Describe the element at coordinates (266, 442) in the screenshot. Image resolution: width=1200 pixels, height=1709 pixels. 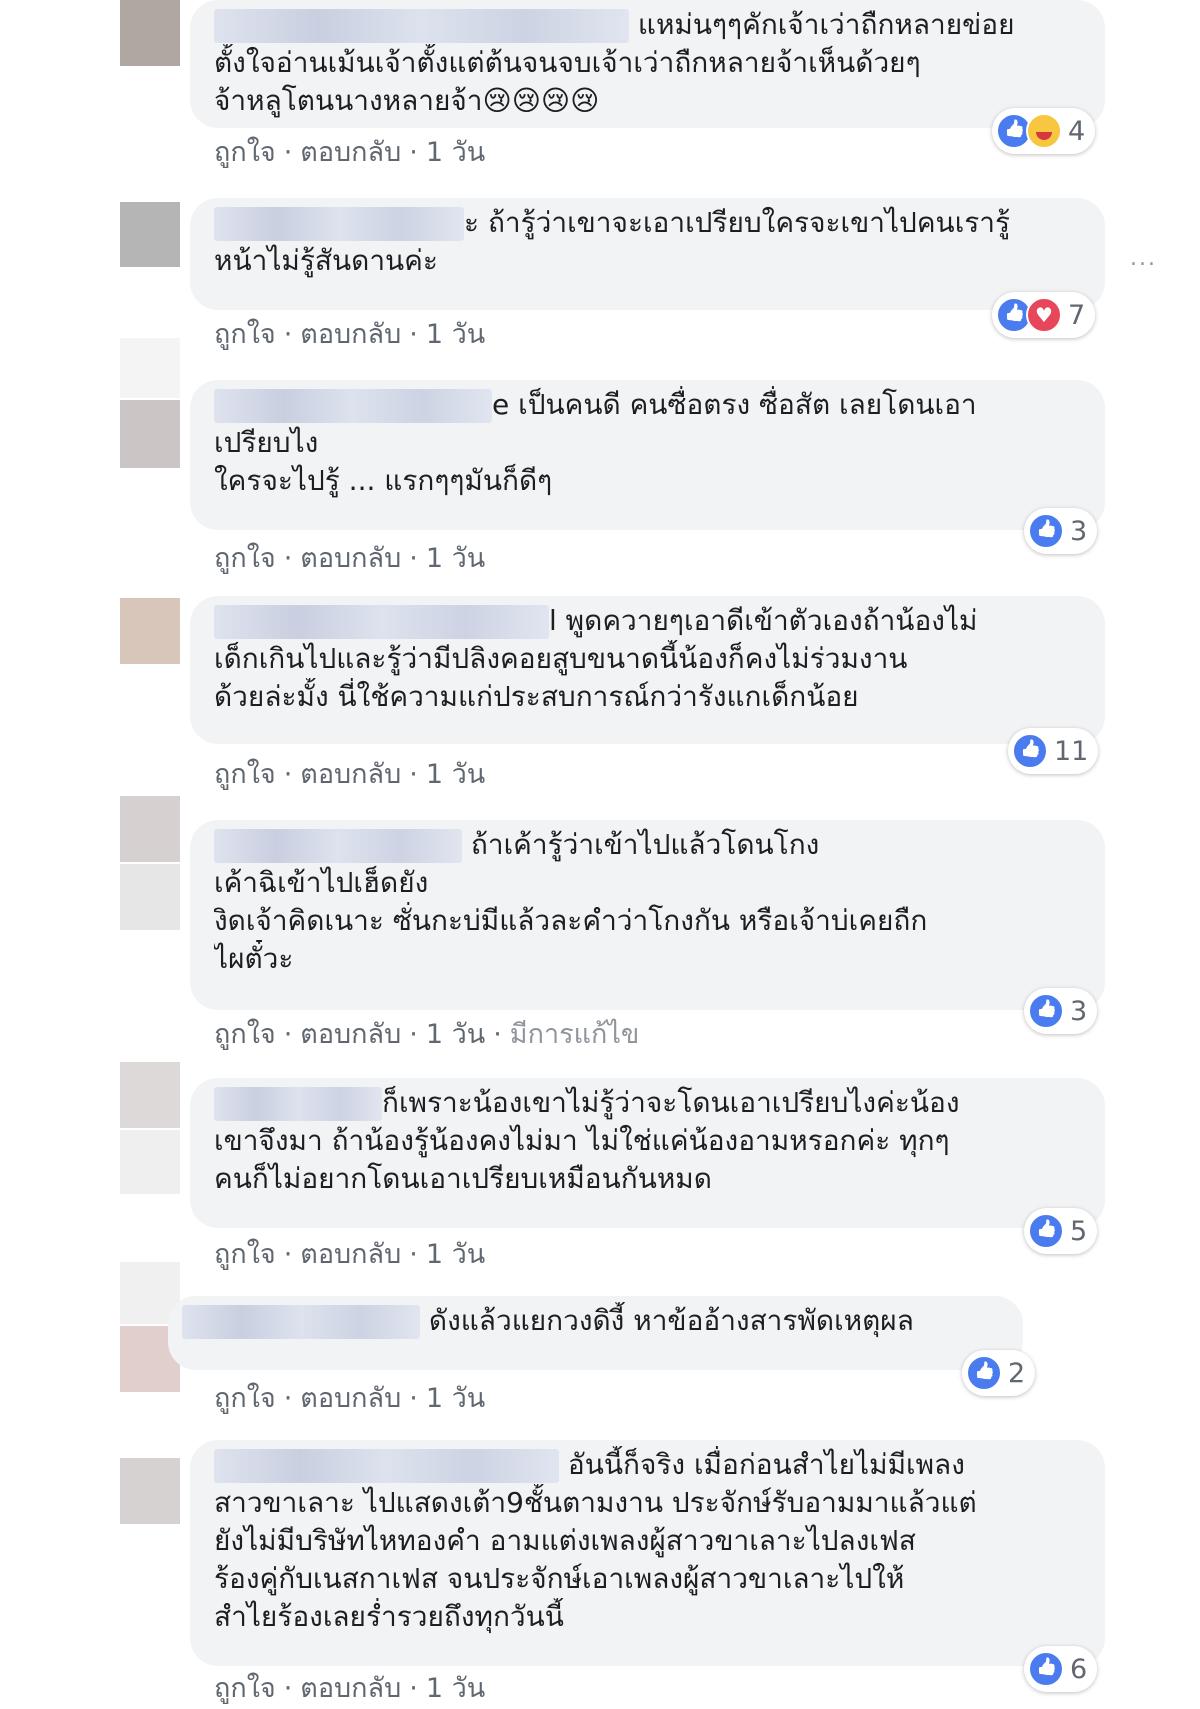
I see `comment-text-line: เปรียบไง` at that location.